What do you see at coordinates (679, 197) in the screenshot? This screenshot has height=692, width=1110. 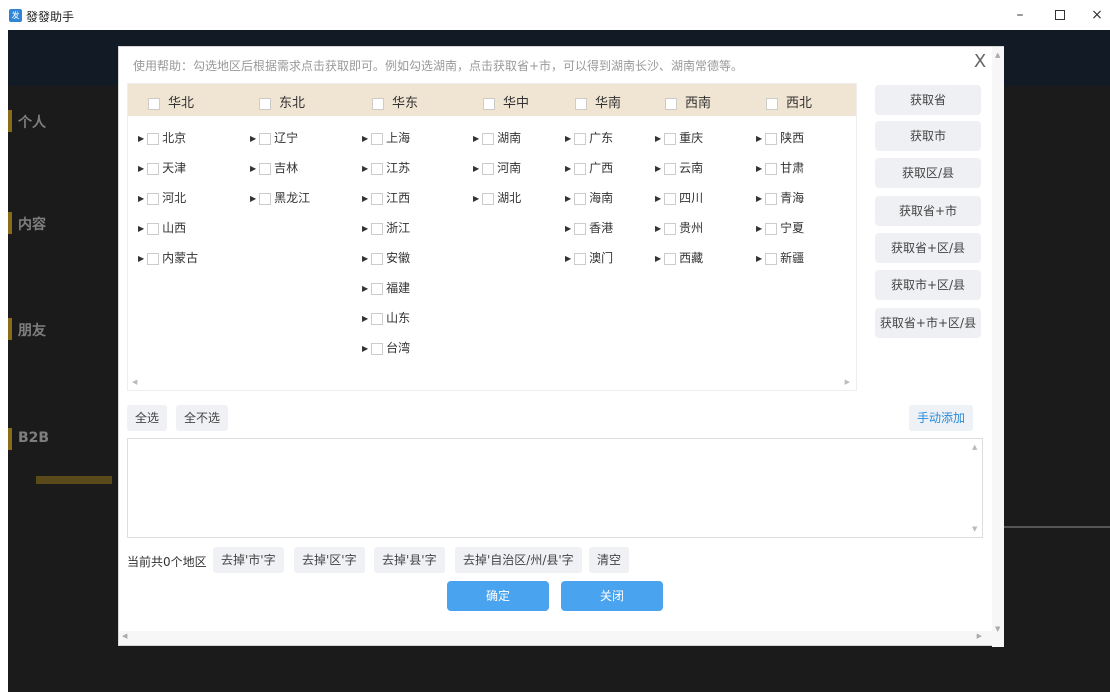 I see `province-item: ▶ 四川` at bounding box center [679, 197].